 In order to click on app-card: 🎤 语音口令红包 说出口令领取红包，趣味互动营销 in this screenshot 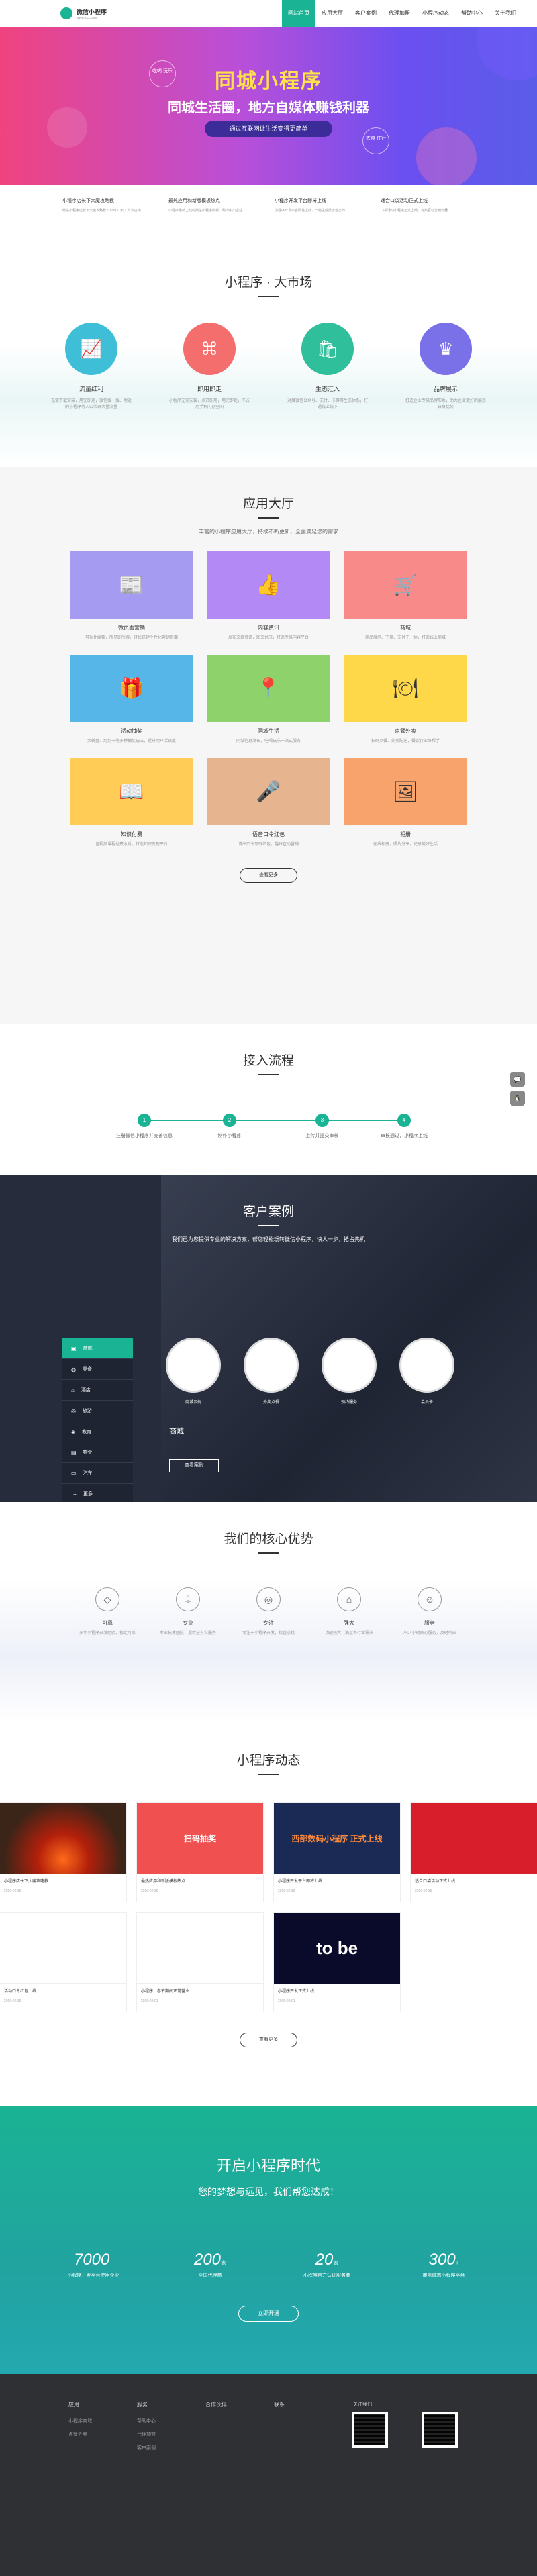, I will do `click(268, 803)`.